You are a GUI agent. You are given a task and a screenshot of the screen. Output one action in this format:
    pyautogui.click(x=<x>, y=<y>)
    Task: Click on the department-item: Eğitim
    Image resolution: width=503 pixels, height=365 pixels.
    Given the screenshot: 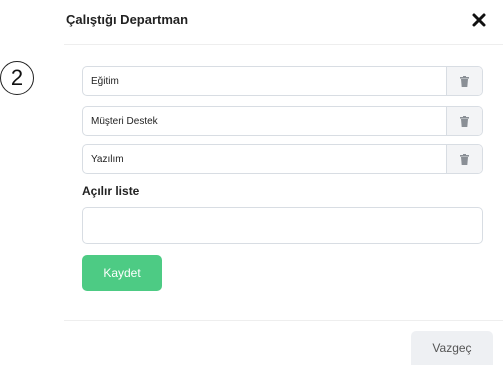 What is the action you would take?
    pyautogui.click(x=282, y=81)
    